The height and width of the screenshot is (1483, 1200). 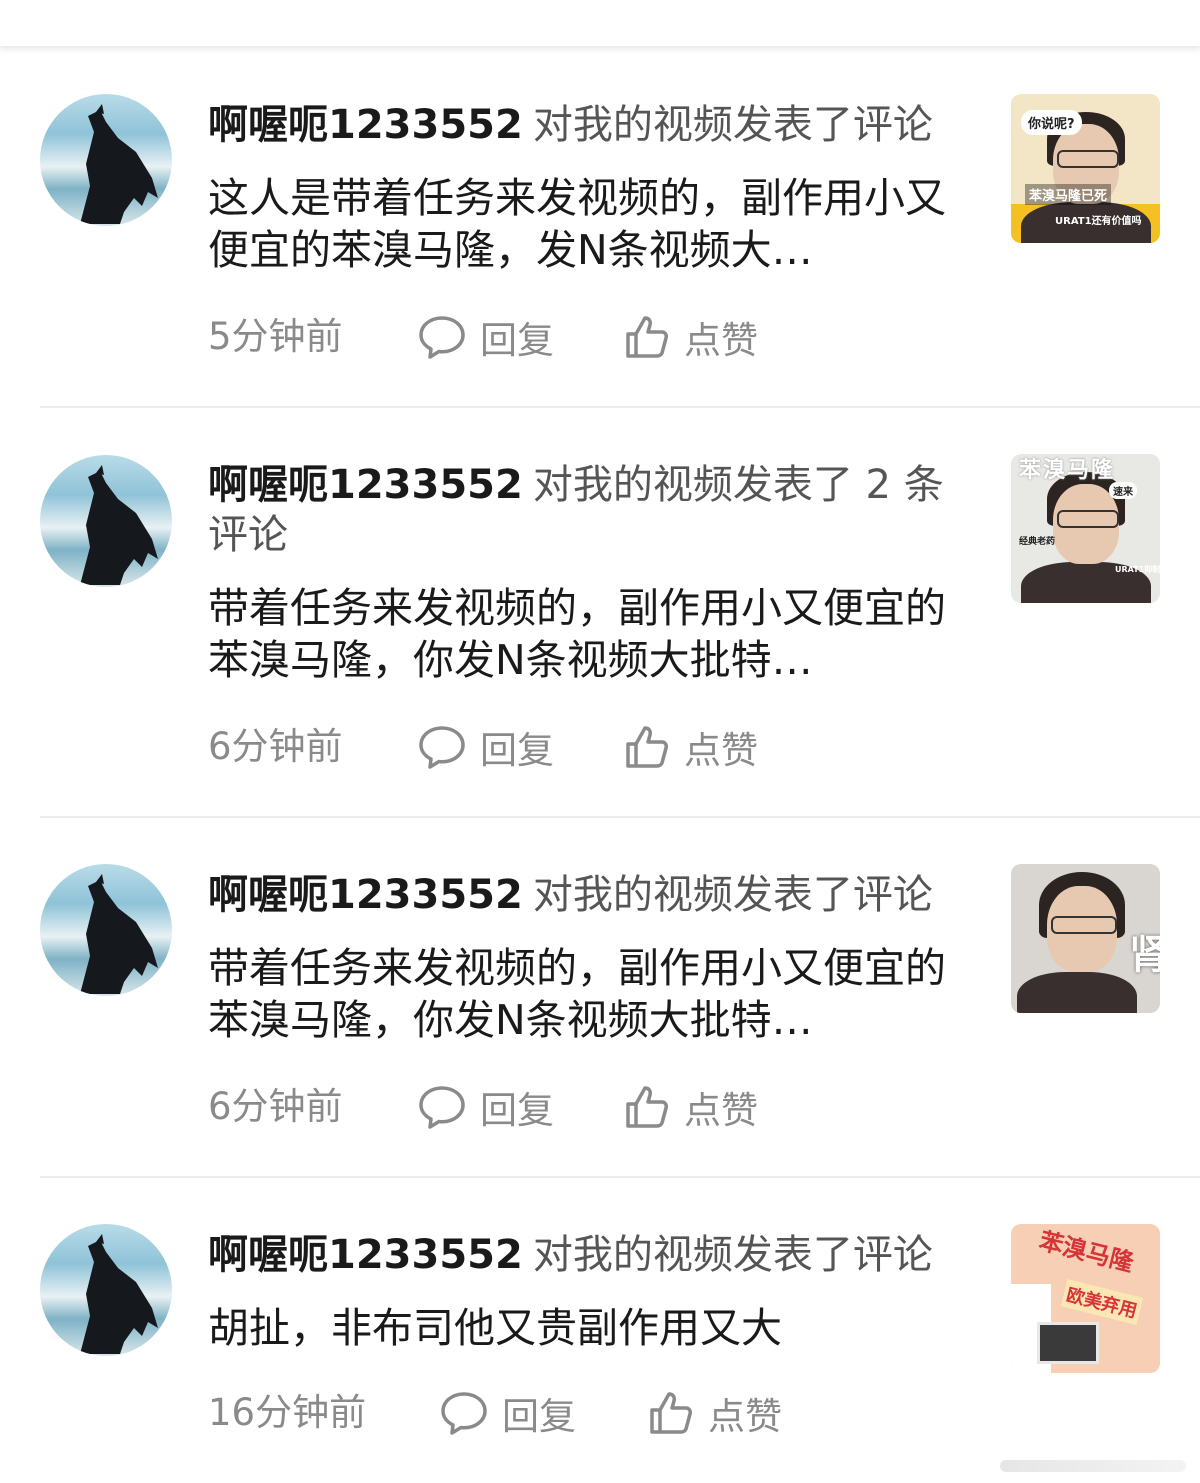 What do you see at coordinates (1102, 1302) in the screenshot?
I see `thumbnail-caption: 欧美弃用` at bounding box center [1102, 1302].